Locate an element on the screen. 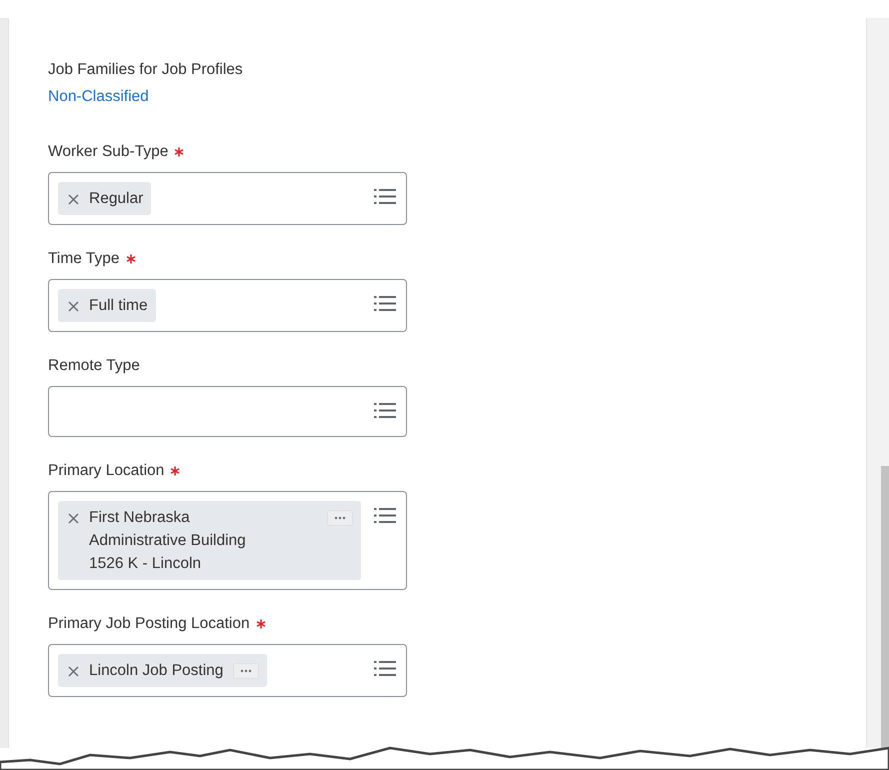  prompt-field is located at coordinates (227, 411).